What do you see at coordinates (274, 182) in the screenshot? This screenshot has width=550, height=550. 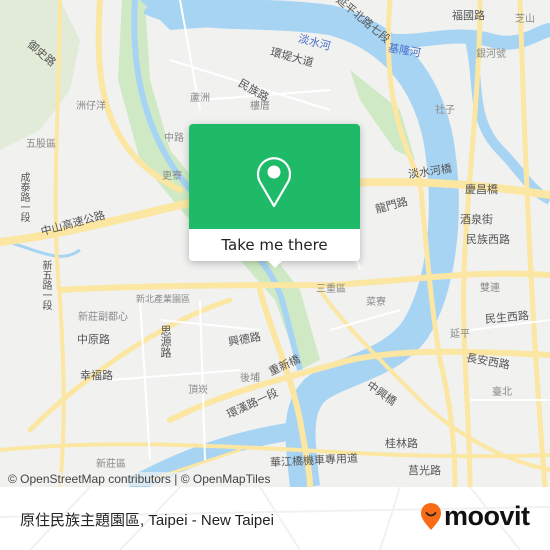 I see `map-pin-icon` at bounding box center [274, 182].